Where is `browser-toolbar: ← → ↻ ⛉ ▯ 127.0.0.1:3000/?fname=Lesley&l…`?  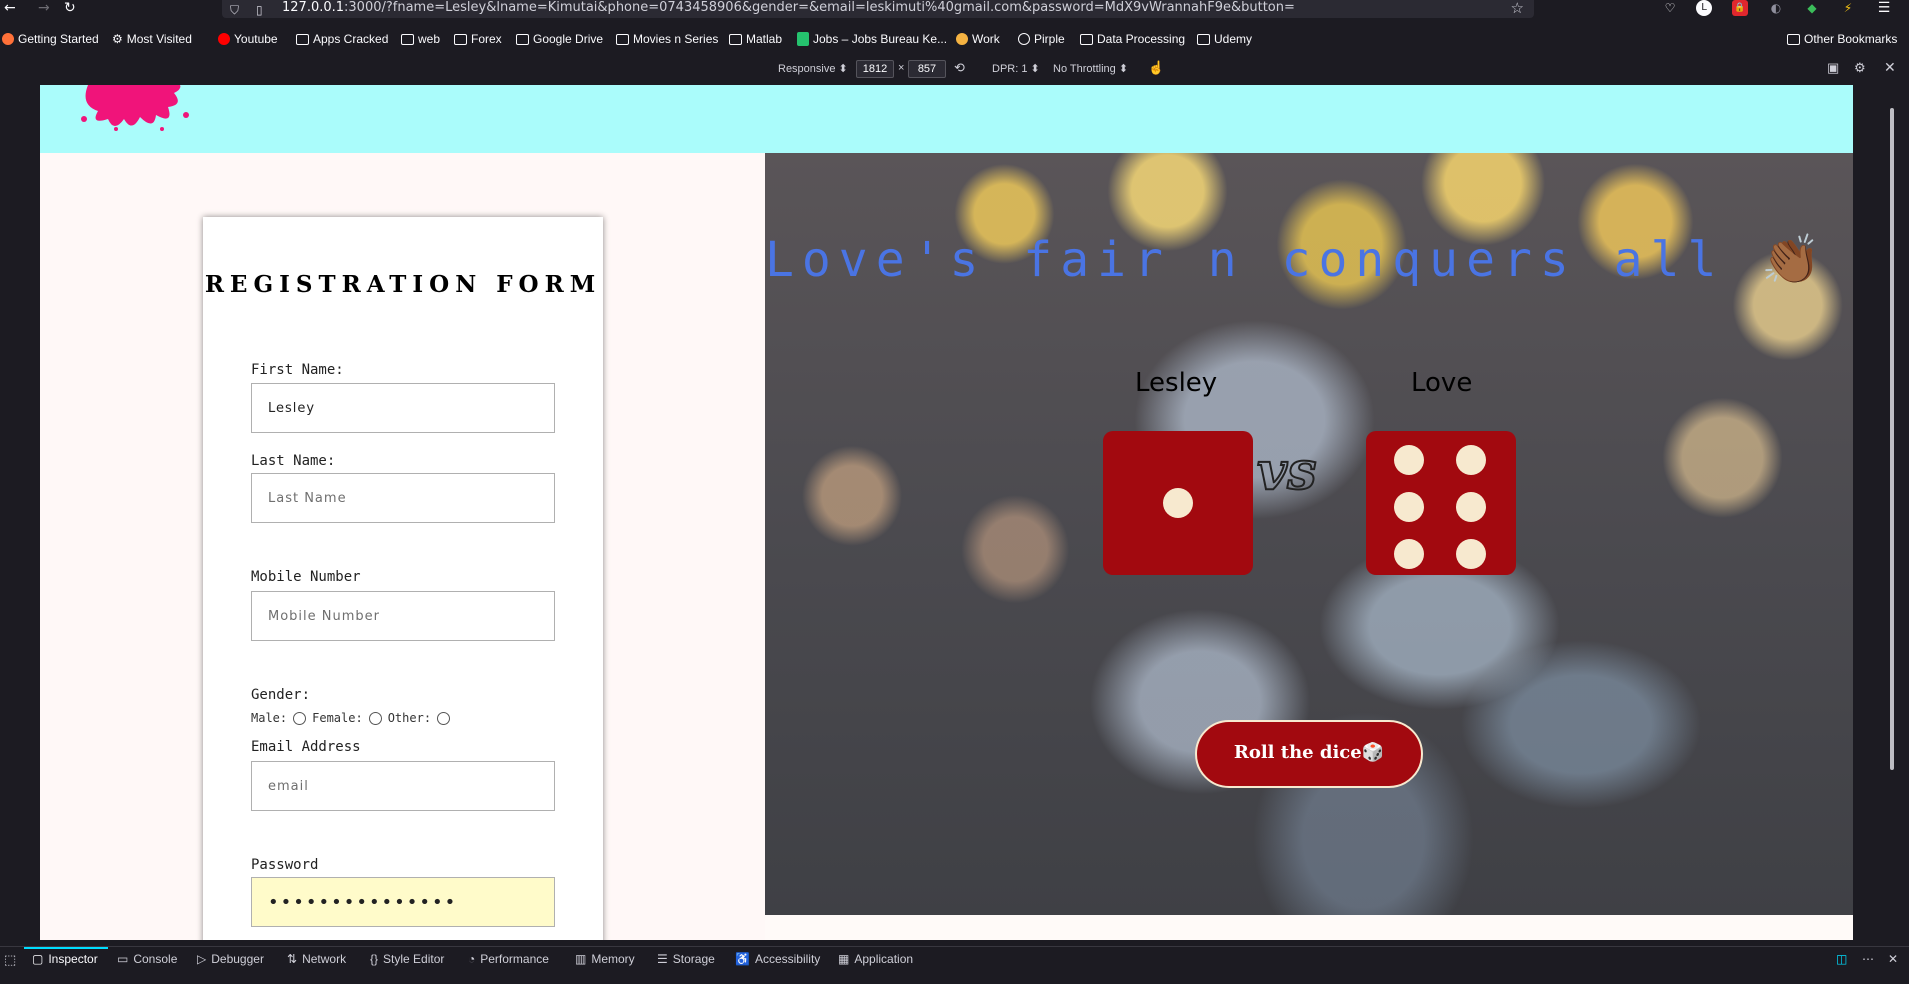 browser-toolbar: ← → ↻ ⛉ ▯ 127.0.0.1:3000/?fname=Lesley&l… is located at coordinates (954, 9).